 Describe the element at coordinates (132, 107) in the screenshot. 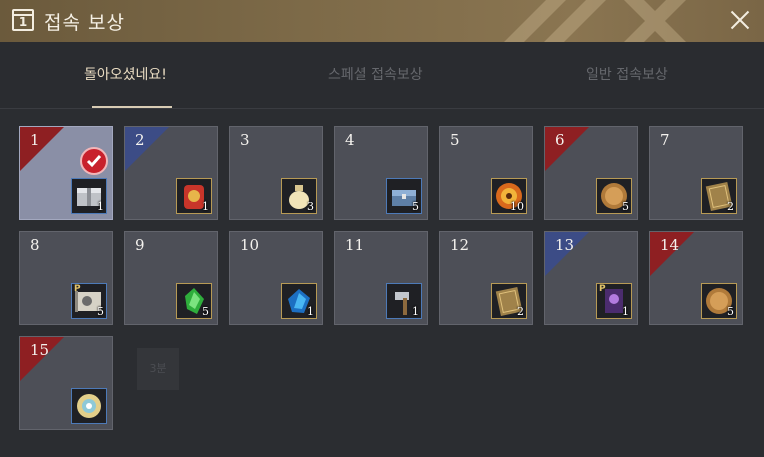

I see `active-tab-indicator` at that location.